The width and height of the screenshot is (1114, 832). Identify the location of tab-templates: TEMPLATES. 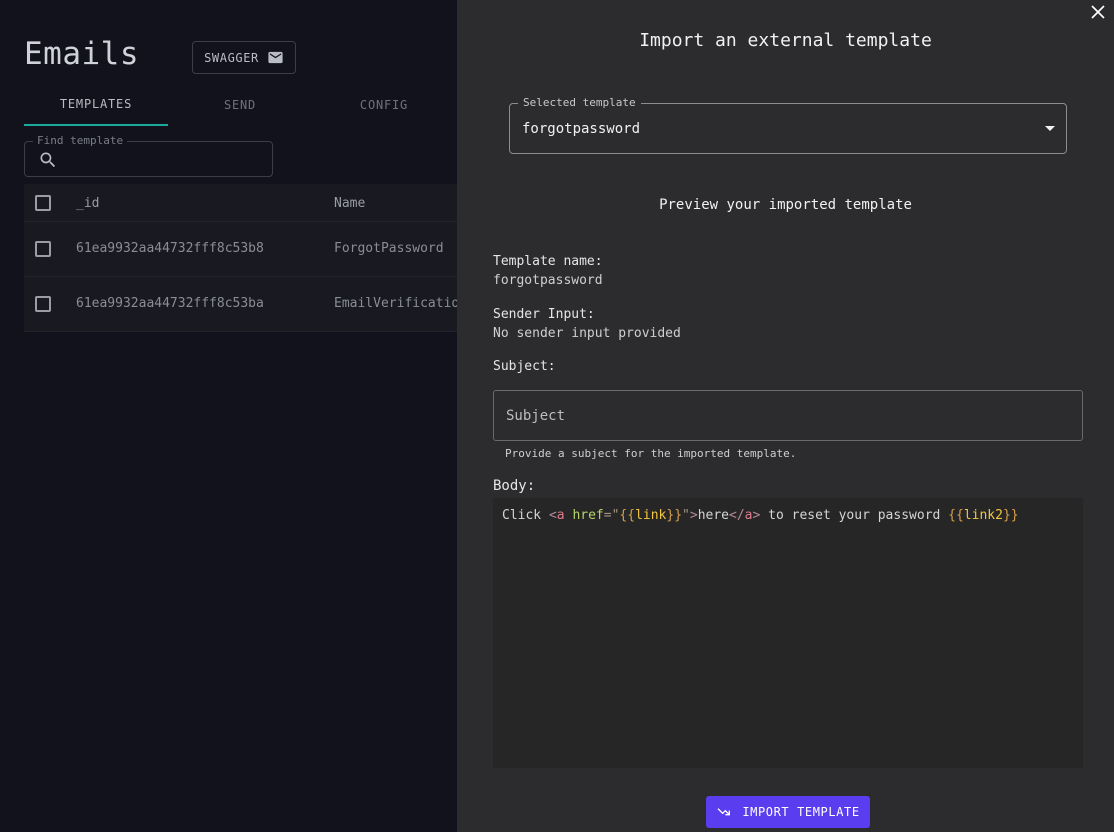
(96, 105).